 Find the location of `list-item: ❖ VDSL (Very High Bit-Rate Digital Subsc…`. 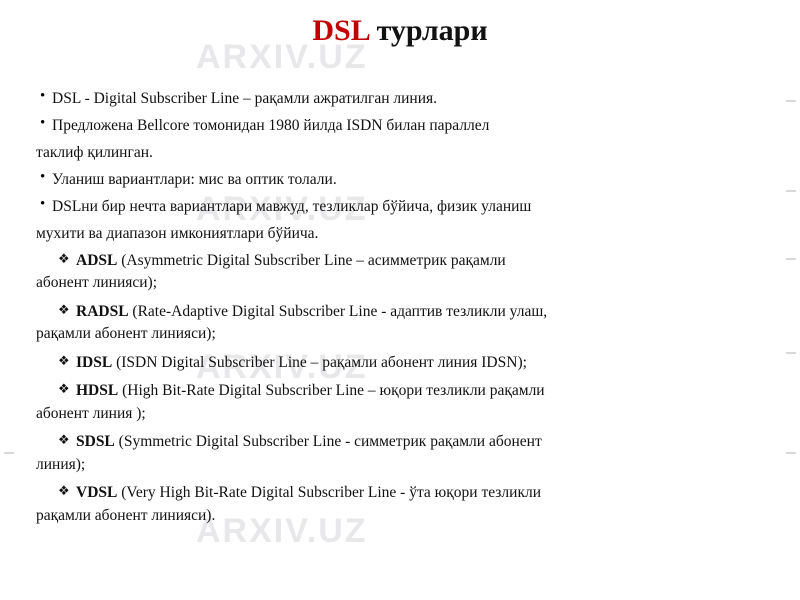

list-item: ❖ VDSL (Very High Bit-Rate Digital Subsc… is located at coordinates (406, 504).